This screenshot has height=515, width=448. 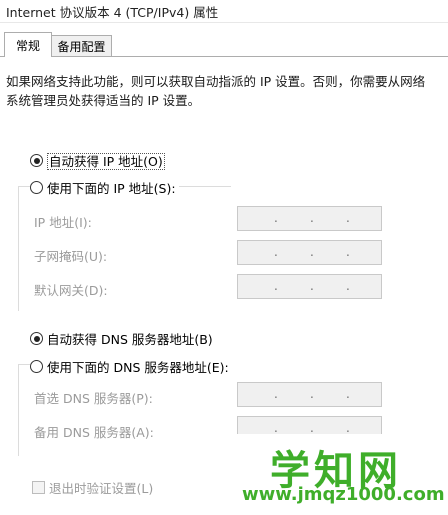 I want to click on validate-on-exit-label: 退出时验证设置(L), so click(x=101, y=488).